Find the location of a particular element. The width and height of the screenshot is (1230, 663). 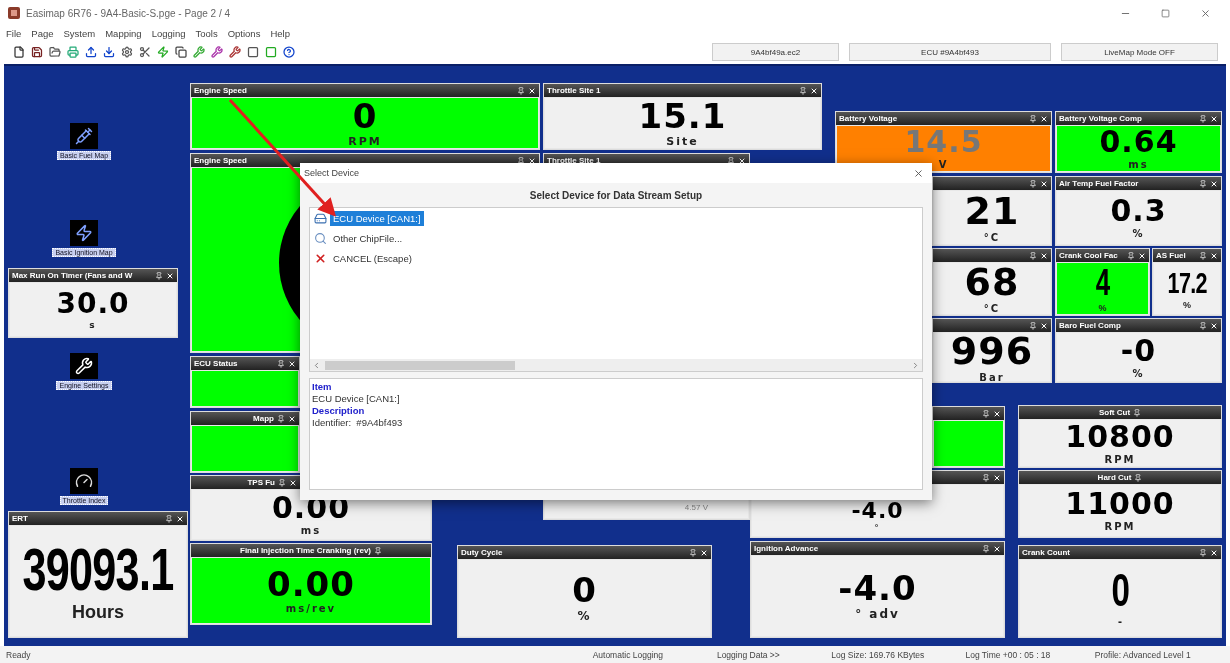

menu-item: Page is located at coordinates (42, 33).